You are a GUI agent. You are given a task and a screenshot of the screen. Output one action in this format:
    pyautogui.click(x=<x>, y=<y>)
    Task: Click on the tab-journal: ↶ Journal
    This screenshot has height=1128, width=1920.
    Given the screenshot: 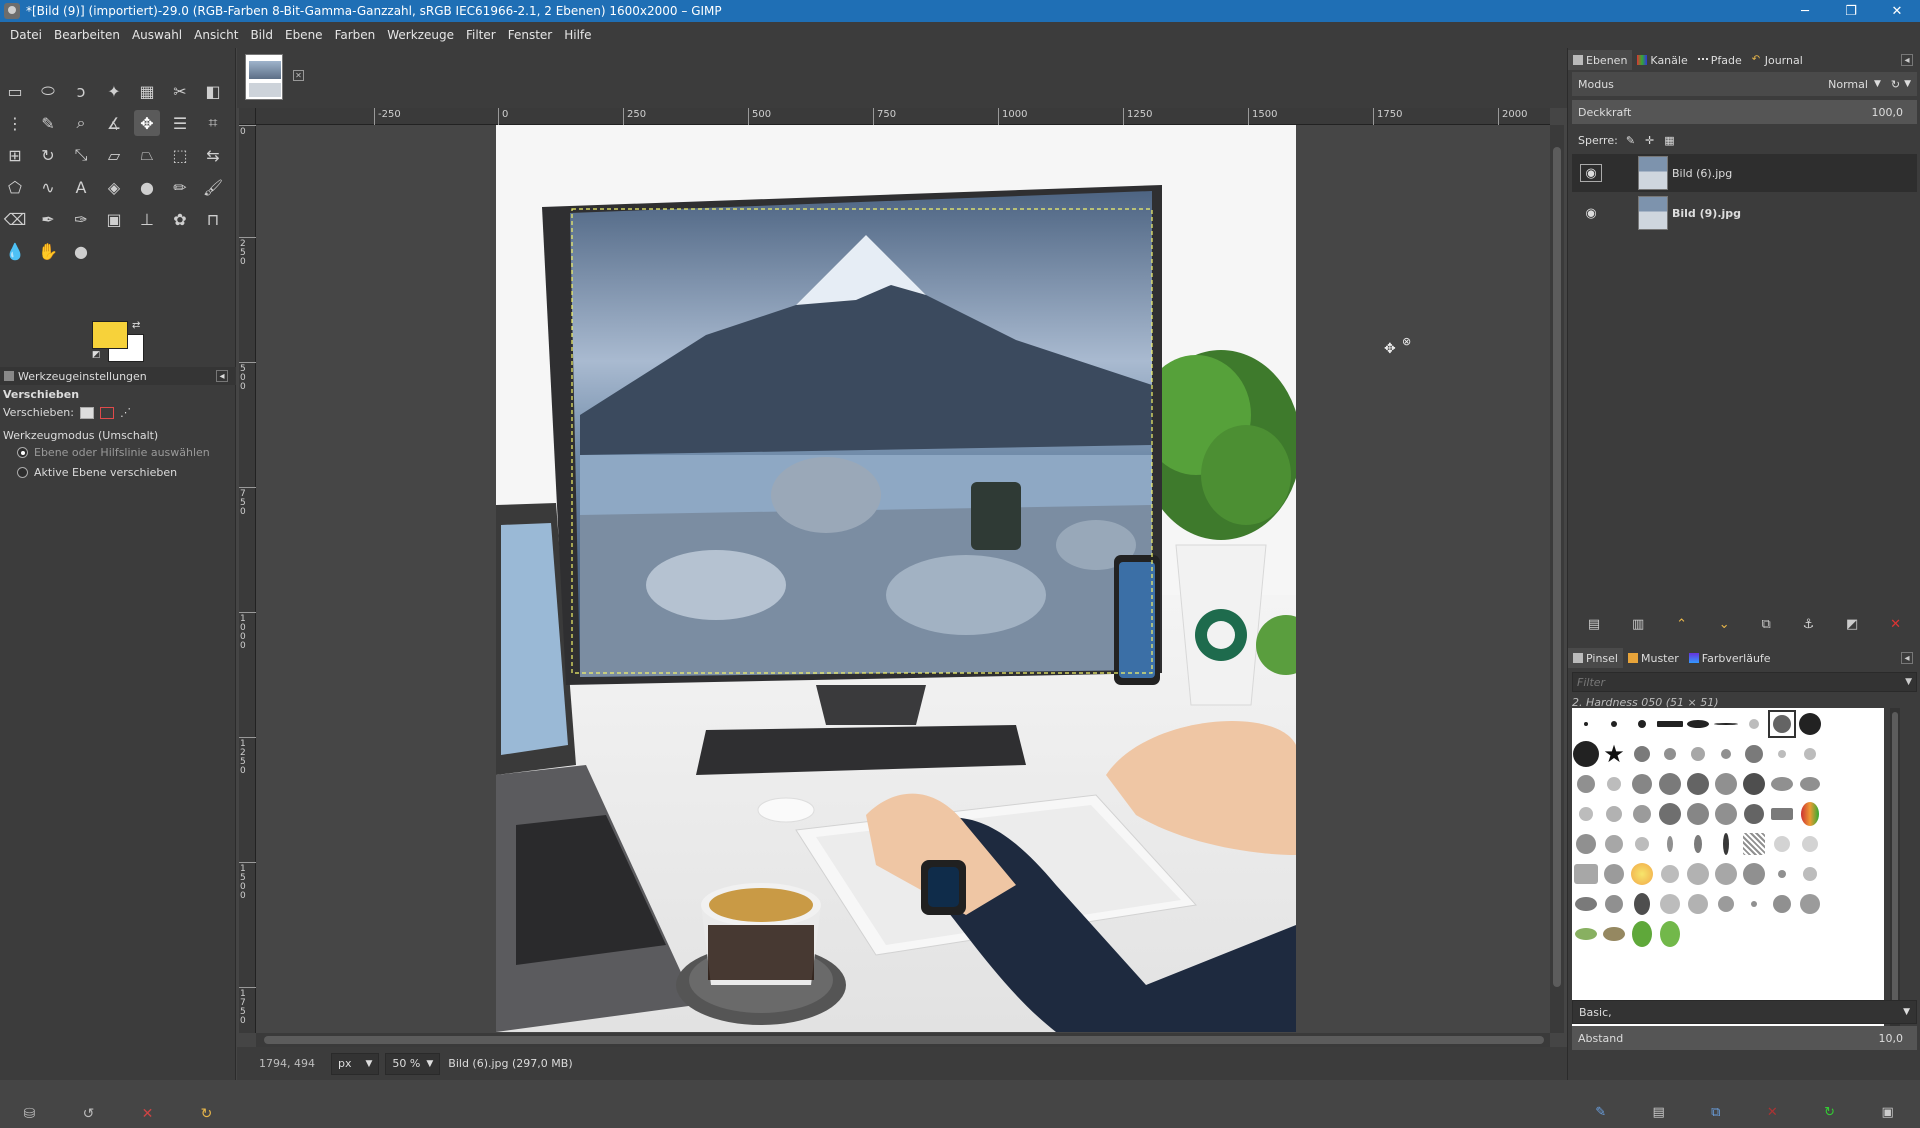 What is the action you would take?
    pyautogui.click(x=1777, y=60)
    